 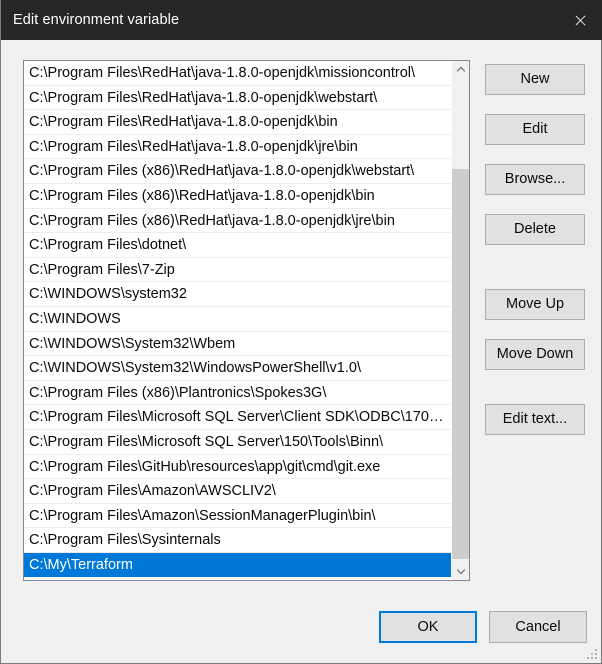 I want to click on chevron-up-icon, so click(x=461, y=70).